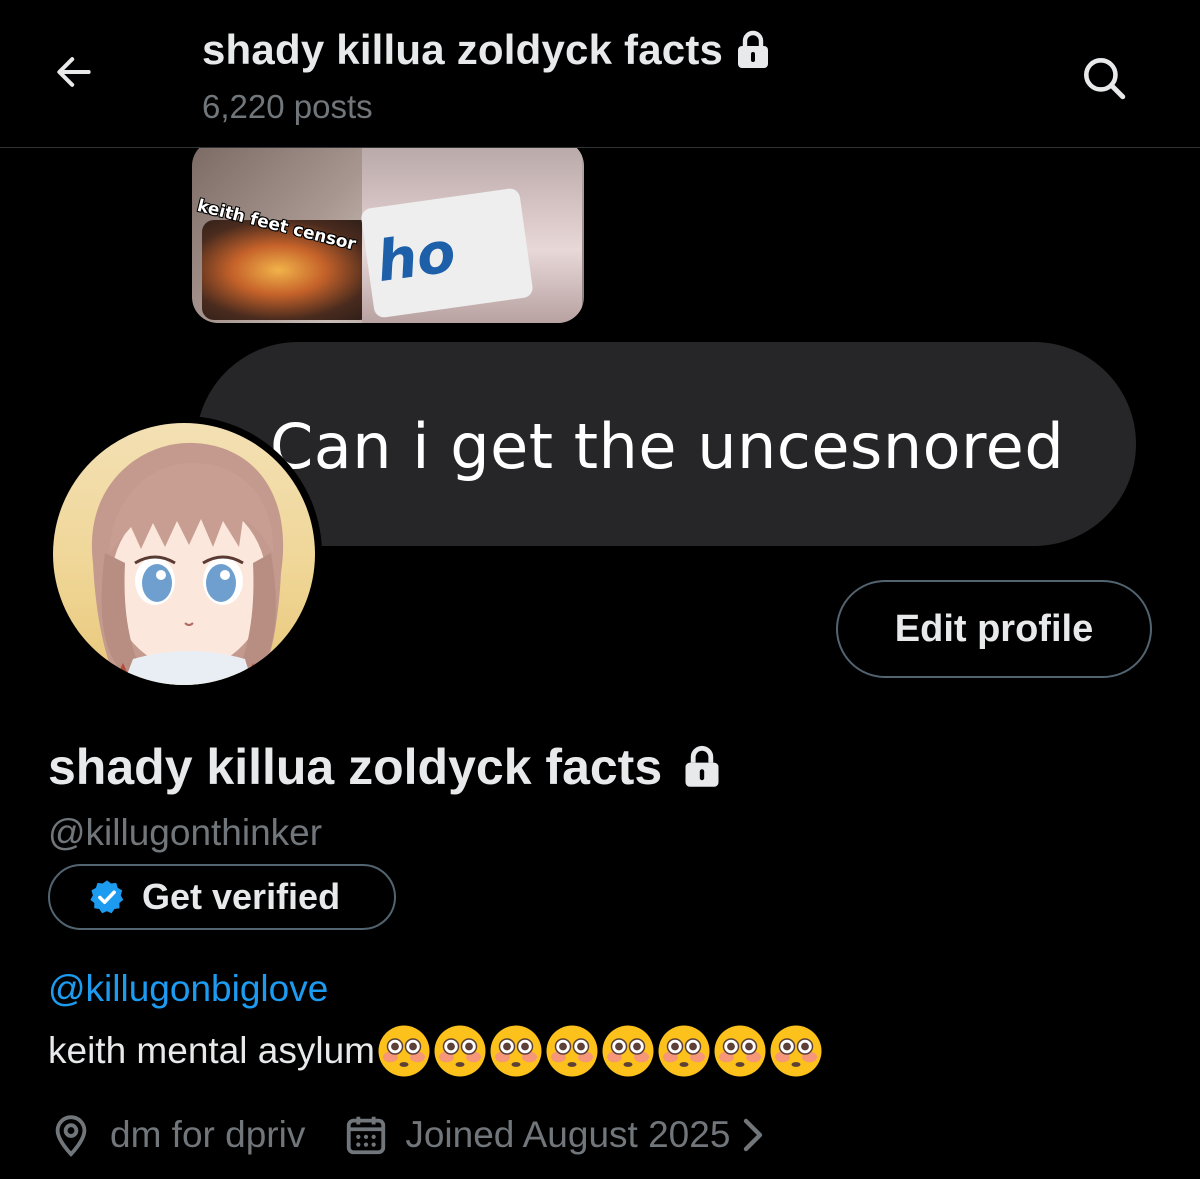  Describe the element at coordinates (185, 832) in the screenshot. I see `profile-handle: @killugonthinker` at that location.